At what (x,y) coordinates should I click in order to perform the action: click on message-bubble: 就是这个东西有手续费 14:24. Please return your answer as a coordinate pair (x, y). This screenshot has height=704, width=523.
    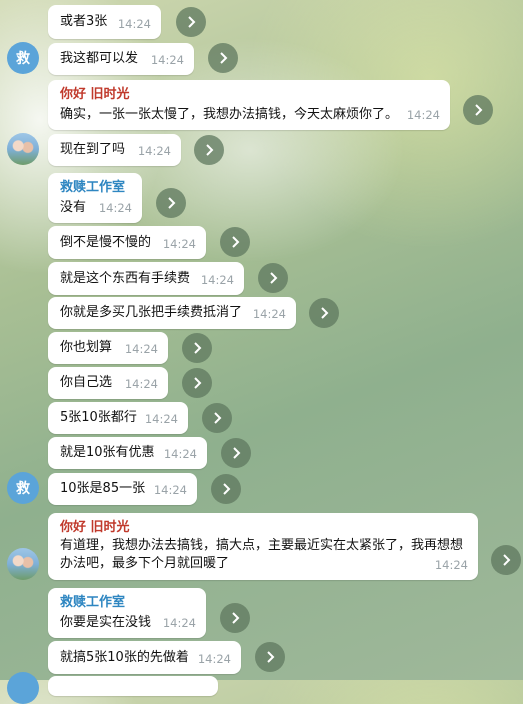
    Looking at the image, I should click on (146, 278).